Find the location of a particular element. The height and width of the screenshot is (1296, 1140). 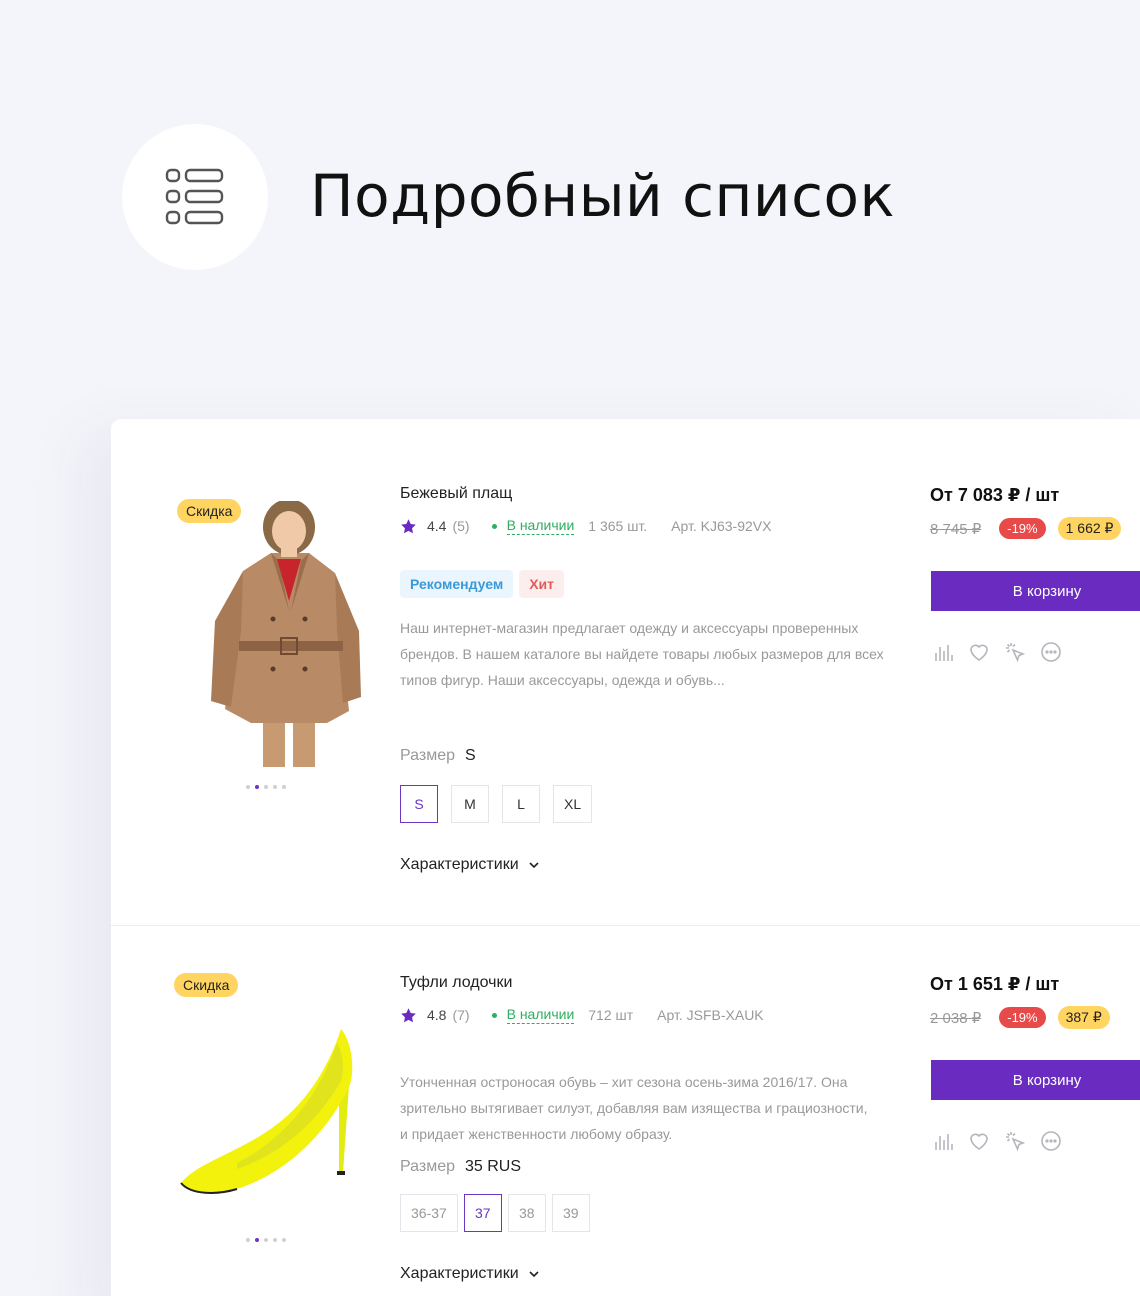

sale-badge: Скидка is located at coordinates (206, 985).